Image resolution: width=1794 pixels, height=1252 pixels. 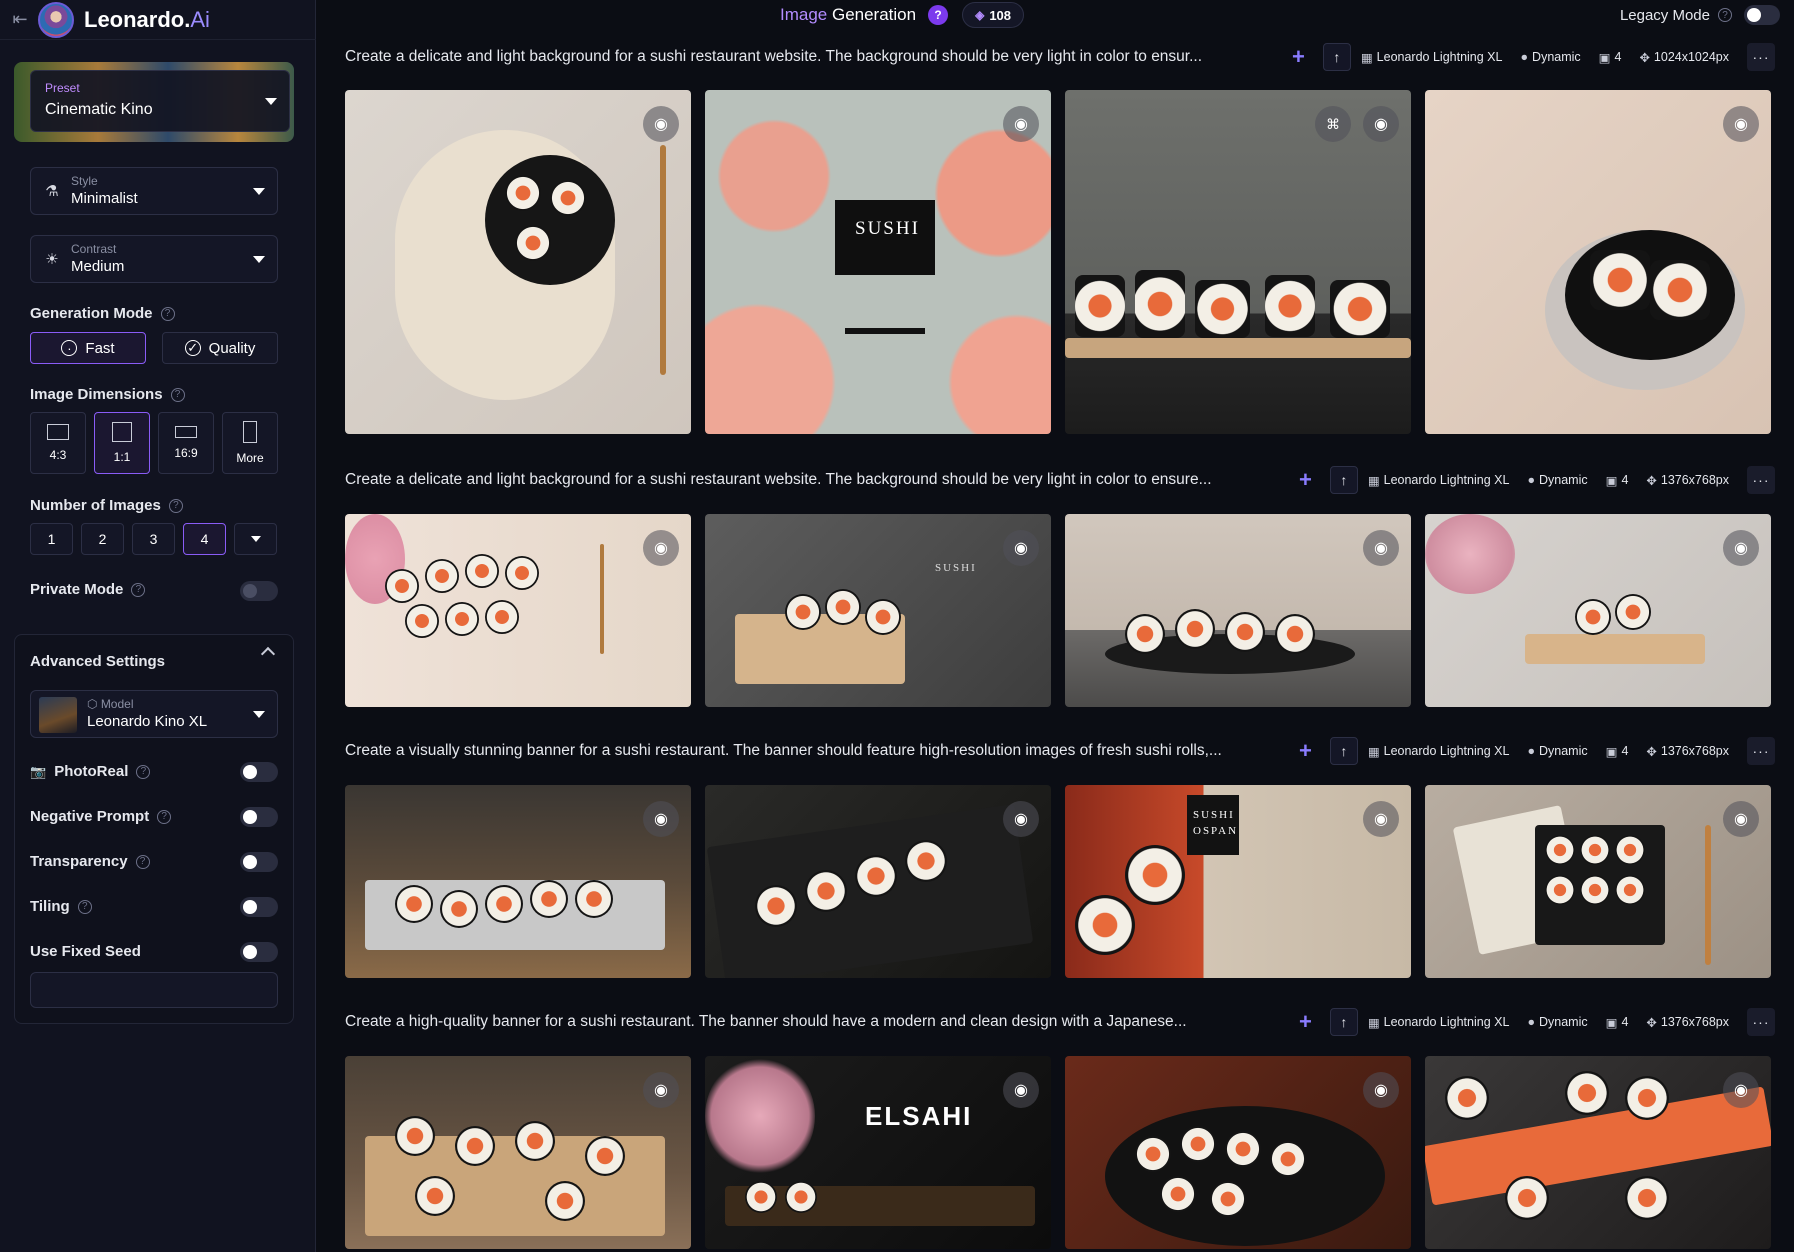 I want to click on qr-icon: ⌘, so click(x=1333, y=124).